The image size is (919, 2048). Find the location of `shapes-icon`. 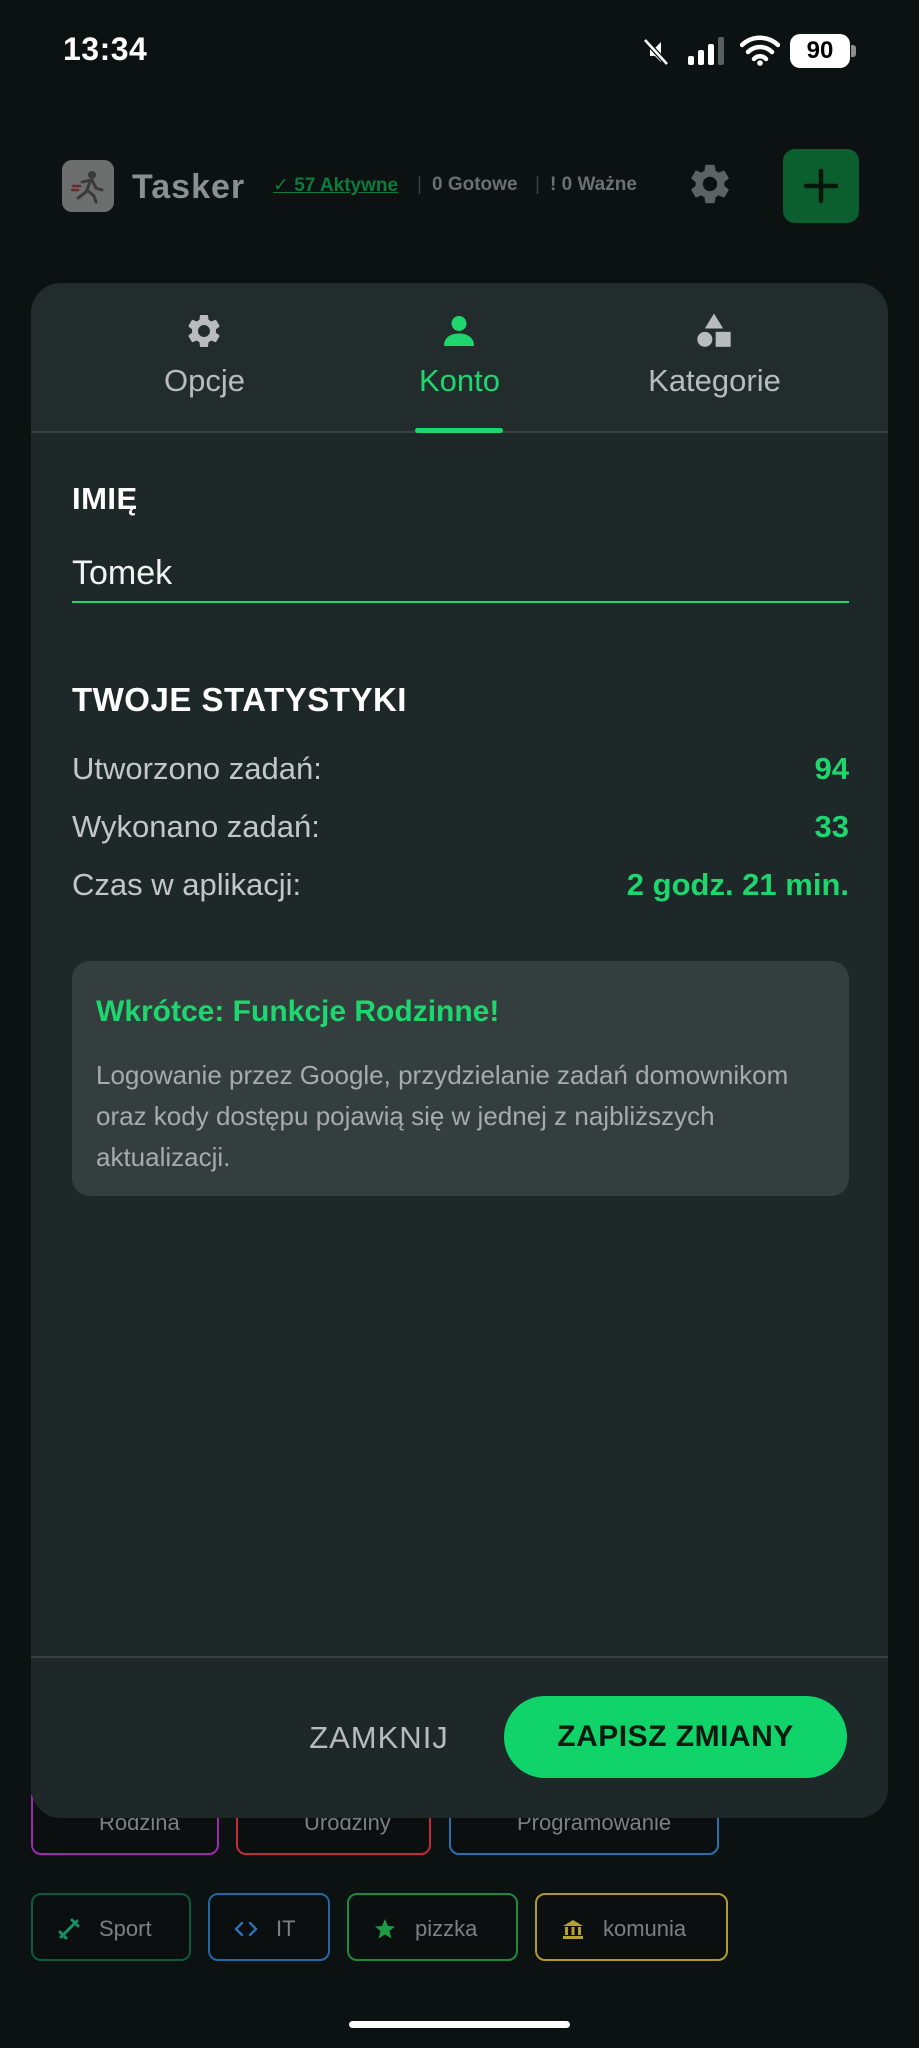

shapes-icon is located at coordinates (714, 330).